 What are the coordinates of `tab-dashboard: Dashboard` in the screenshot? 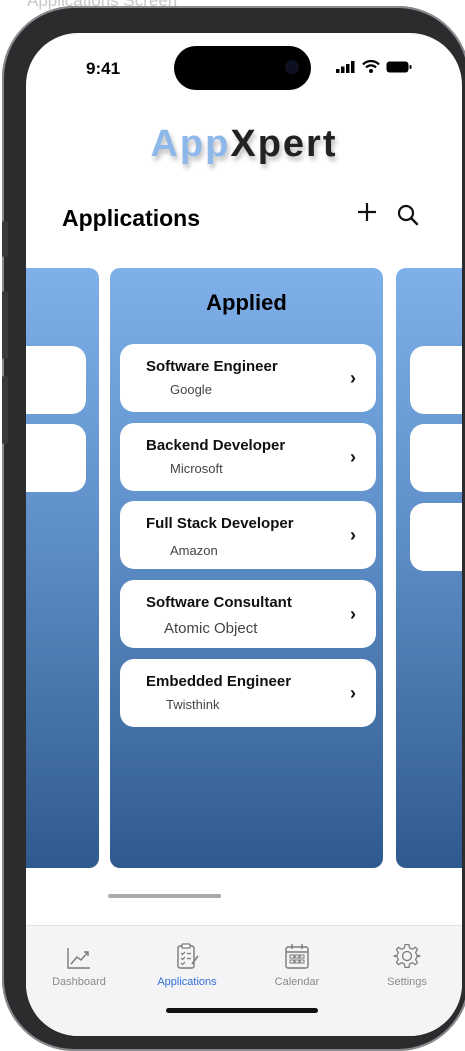 It's located at (79, 964).